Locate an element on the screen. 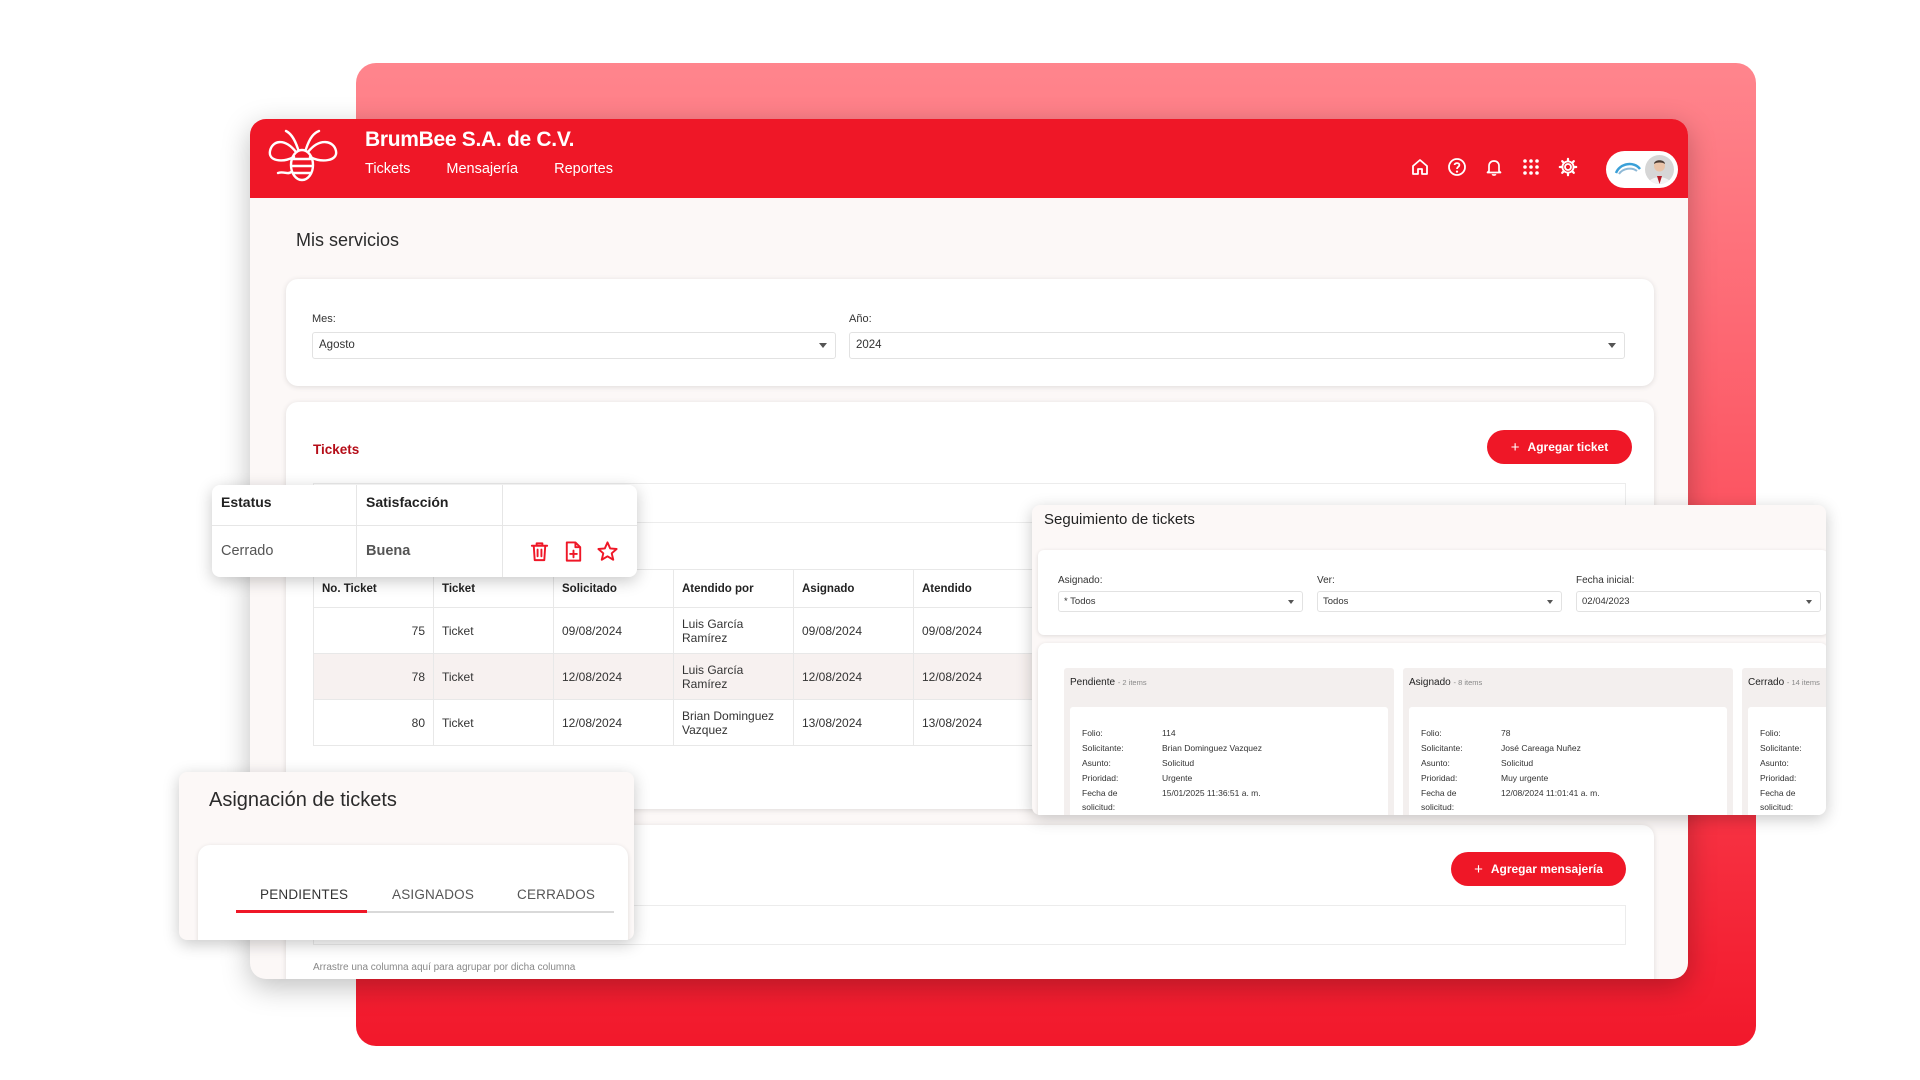  year-select: 2024 is located at coordinates (1237, 345).